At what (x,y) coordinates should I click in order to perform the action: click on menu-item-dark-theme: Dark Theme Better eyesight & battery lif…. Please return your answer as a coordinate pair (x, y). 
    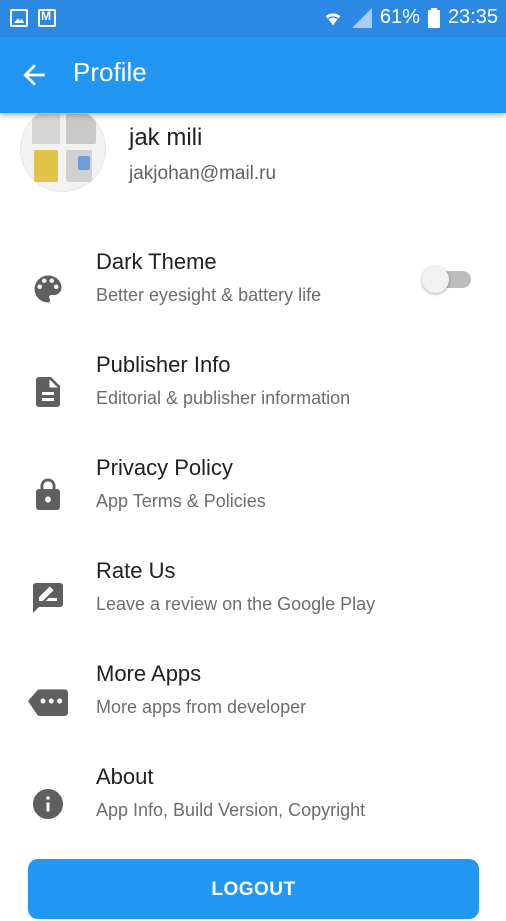
    Looking at the image, I should click on (253, 292).